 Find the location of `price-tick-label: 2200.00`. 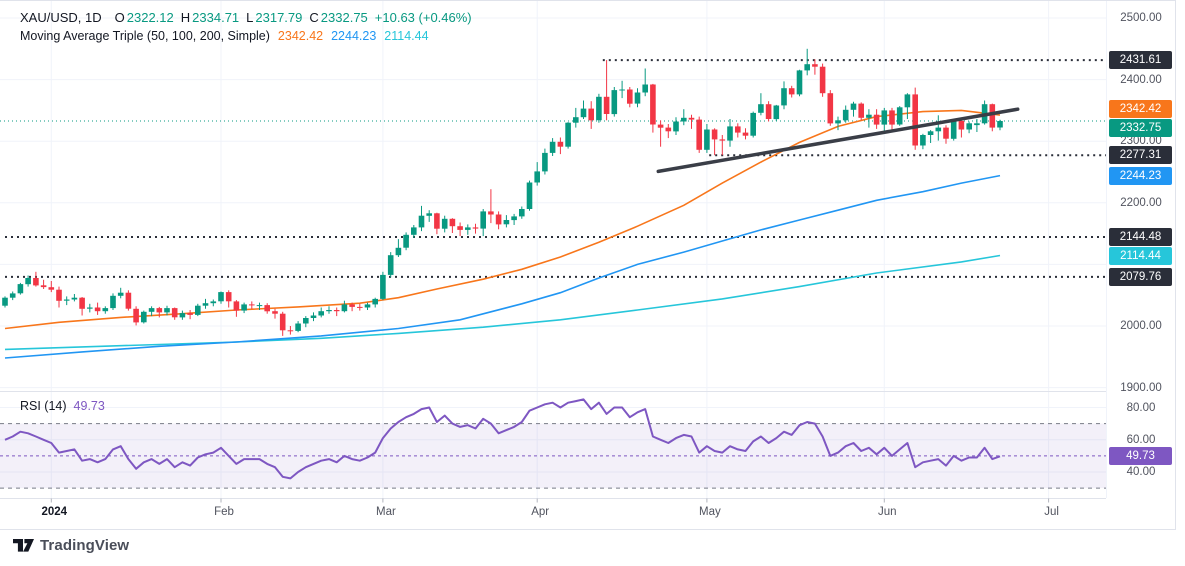

price-tick-label: 2200.00 is located at coordinates (1141, 202).